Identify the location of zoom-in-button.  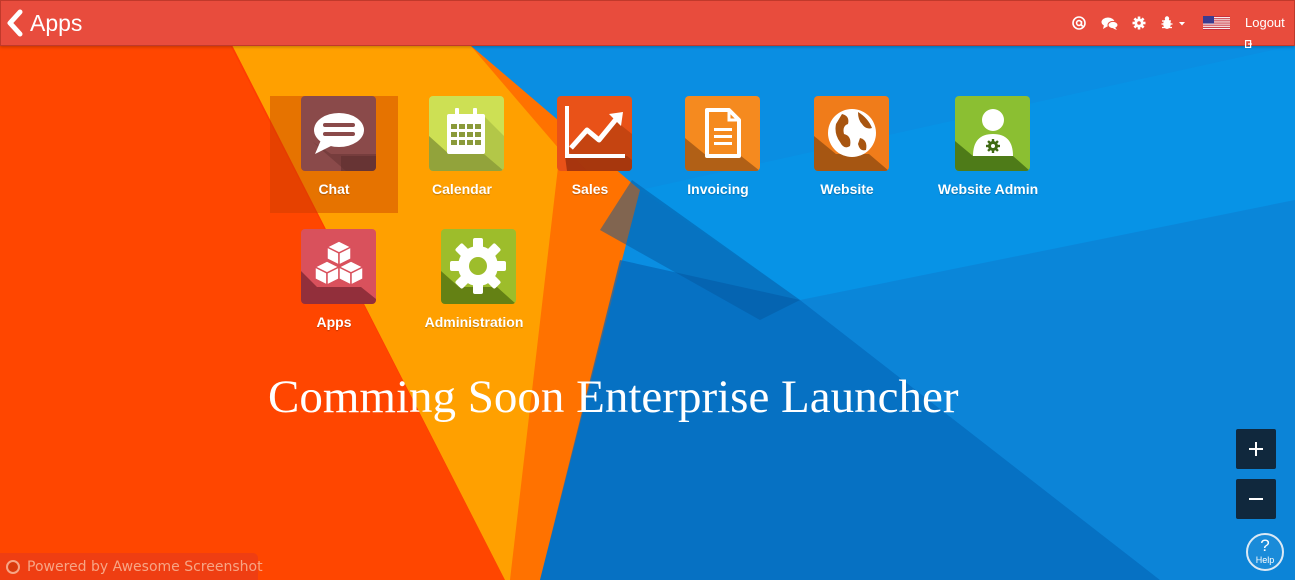
(1256, 449).